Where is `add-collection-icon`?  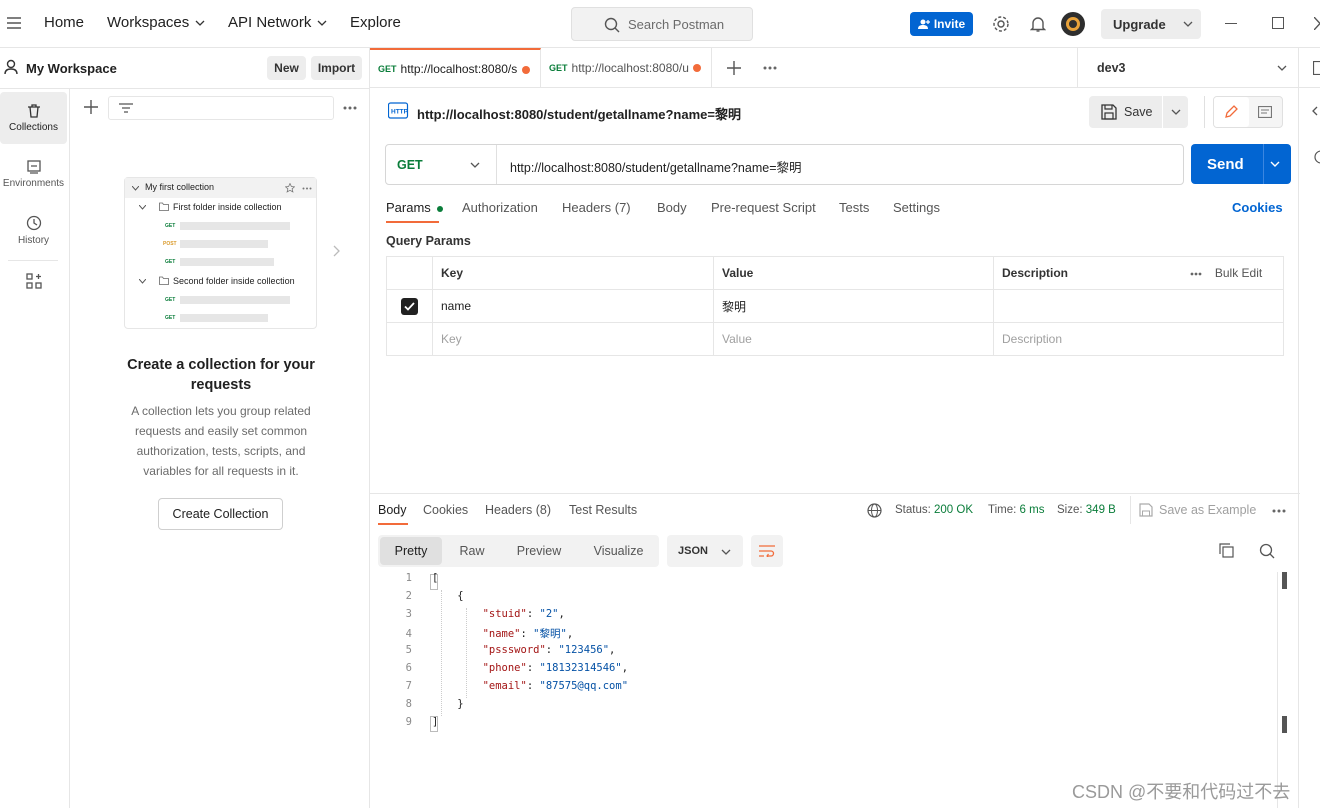
add-collection-icon is located at coordinates (91, 107).